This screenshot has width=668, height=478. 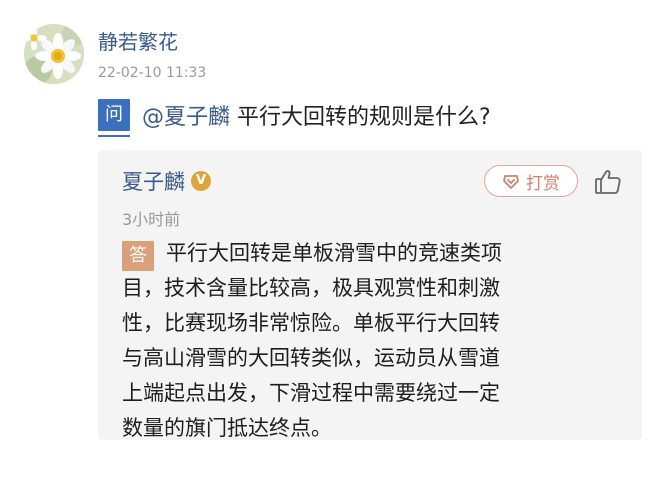 I want to click on tip-button: 打赏, so click(x=531, y=181).